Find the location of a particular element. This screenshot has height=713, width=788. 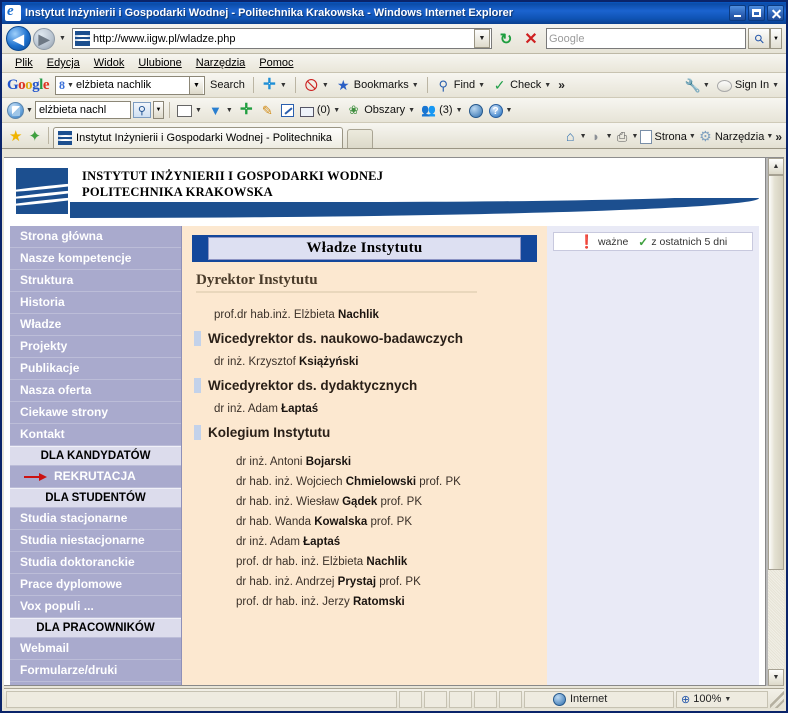

forward-button: ▶ is located at coordinates (44, 38).